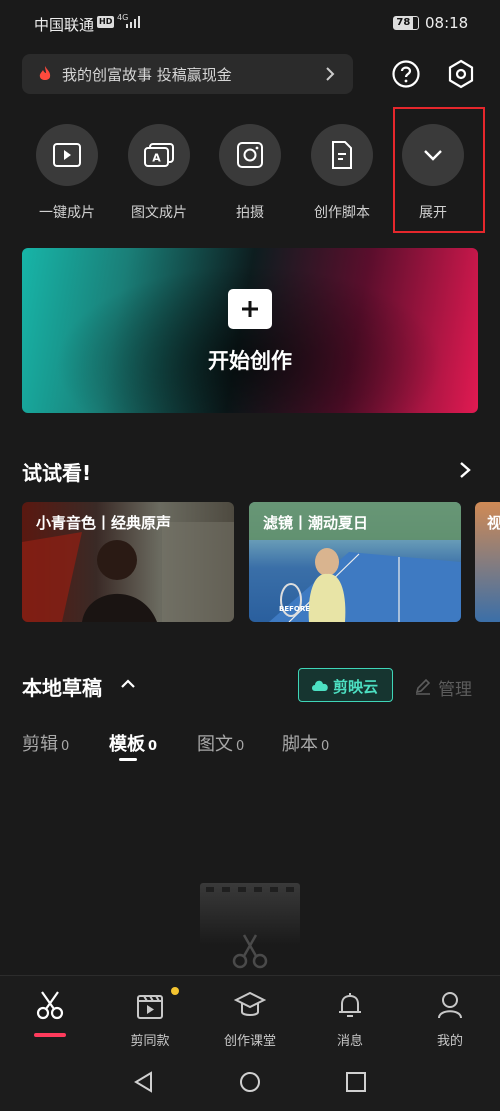  Describe the element at coordinates (449, 1041) in the screenshot. I see `nav-label: 我的` at that location.